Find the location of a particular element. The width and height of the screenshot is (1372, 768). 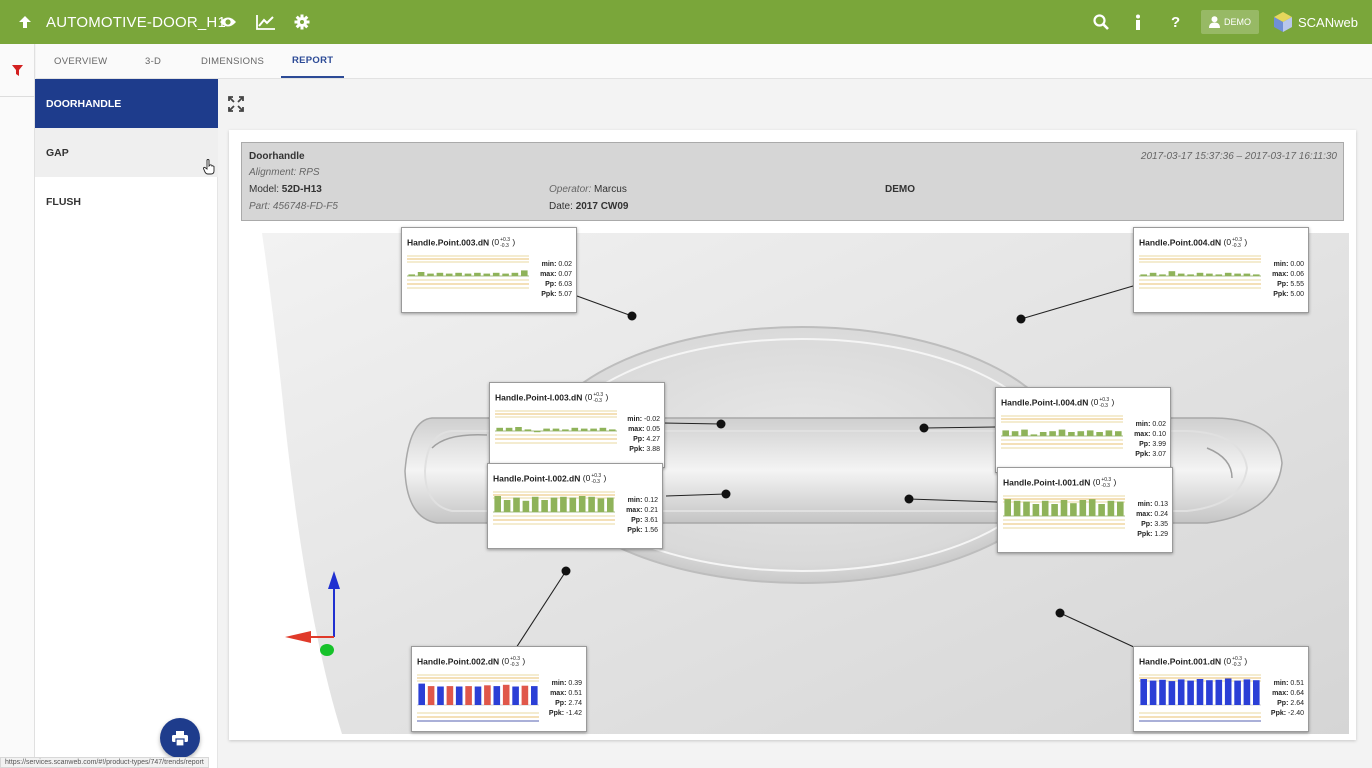

stat-min: -0.02 is located at coordinates (652, 419).